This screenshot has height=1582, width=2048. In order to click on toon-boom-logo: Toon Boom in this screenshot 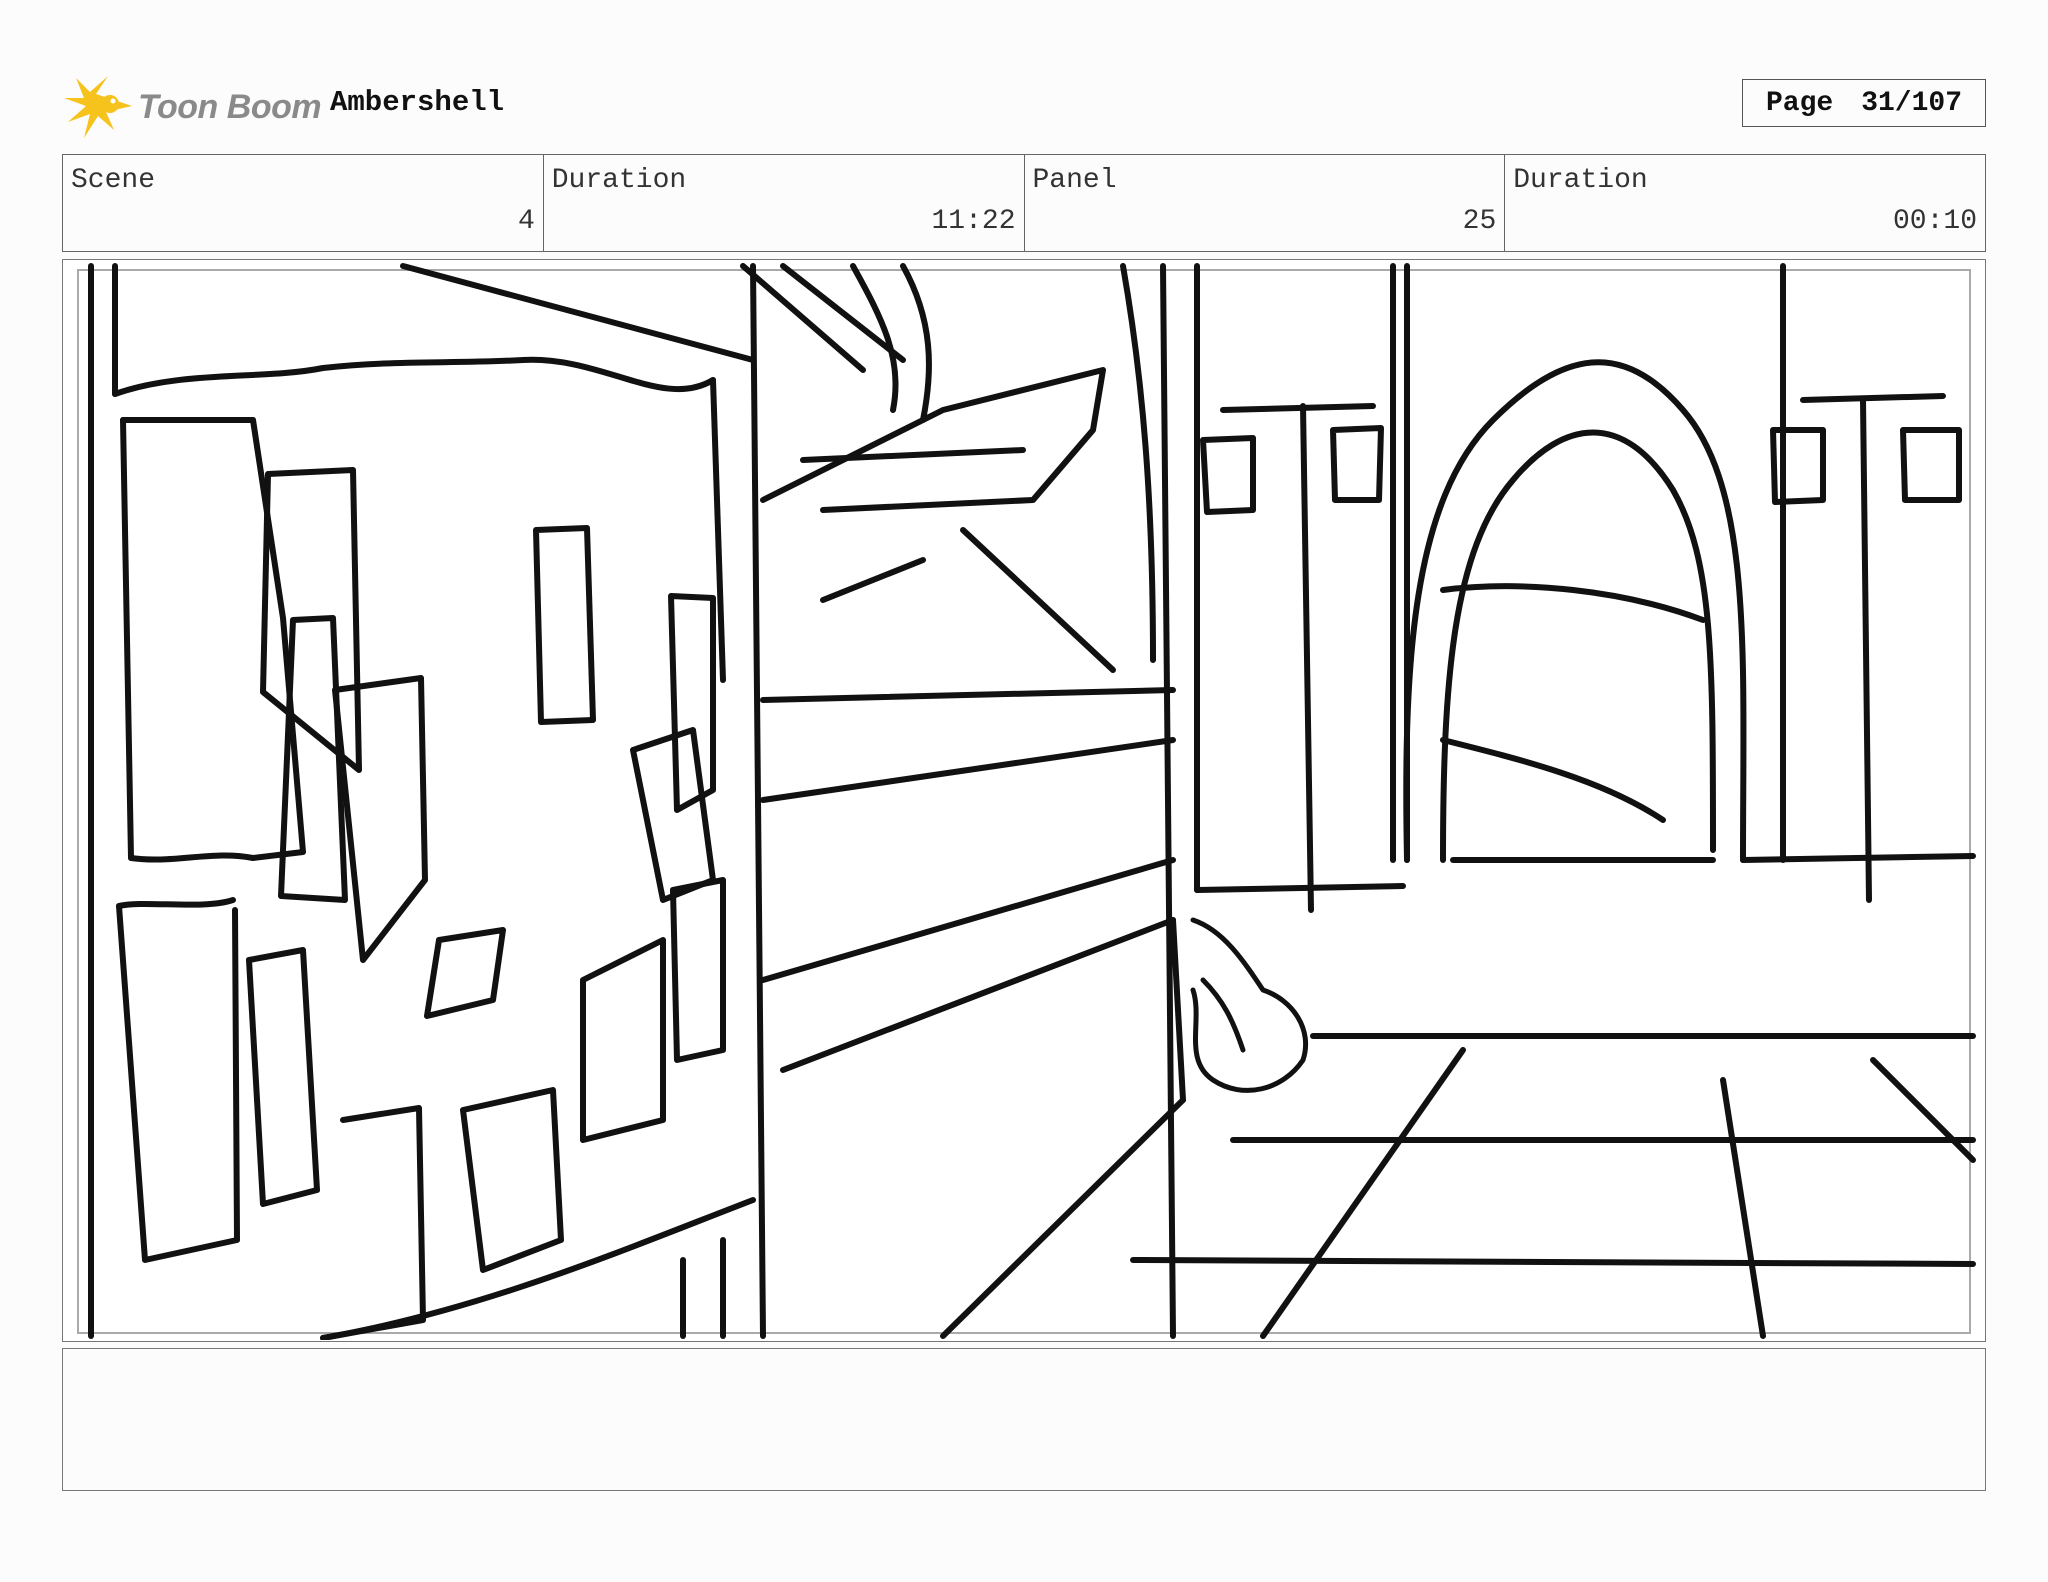, I will do `click(192, 107)`.